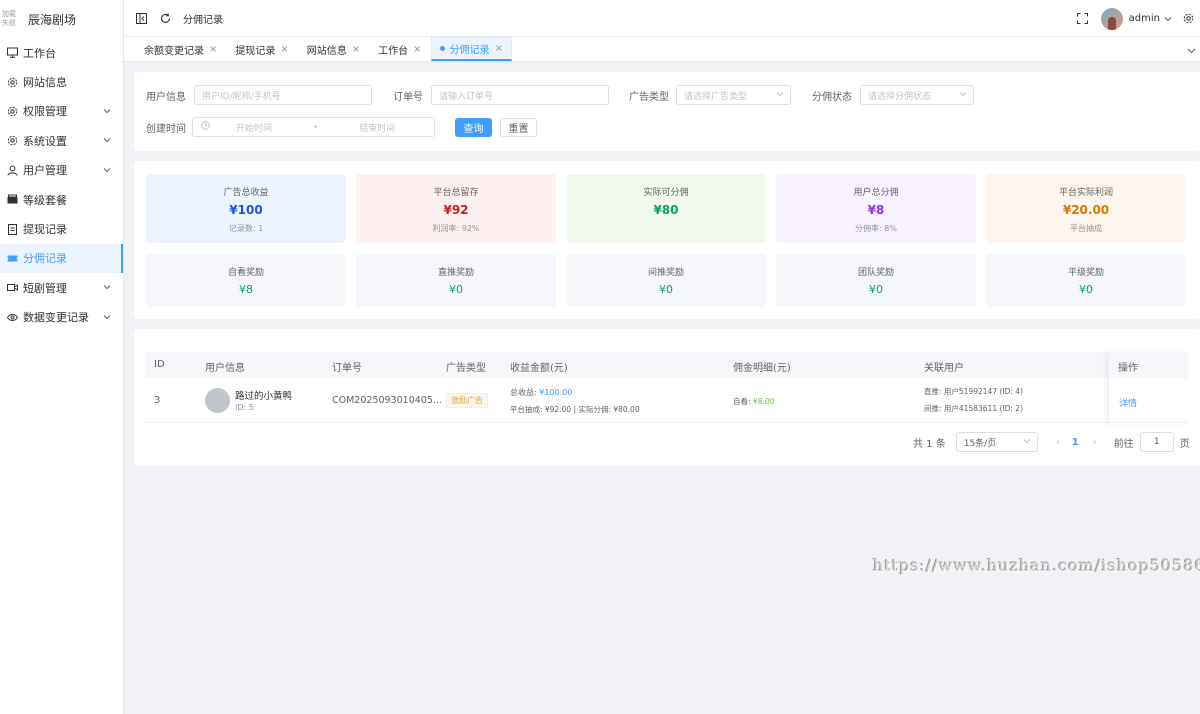 This screenshot has width=1200, height=714. What do you see at coordinates (1128, 402) in the screenshot?
I see `detail-link: 详情` at bounding box center [1128, 402].